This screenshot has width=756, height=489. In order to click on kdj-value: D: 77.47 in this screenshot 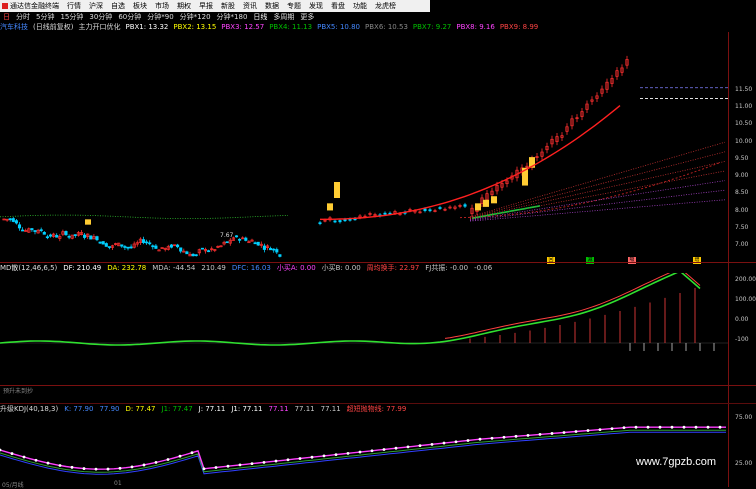, I will do `click(140, 409)`.